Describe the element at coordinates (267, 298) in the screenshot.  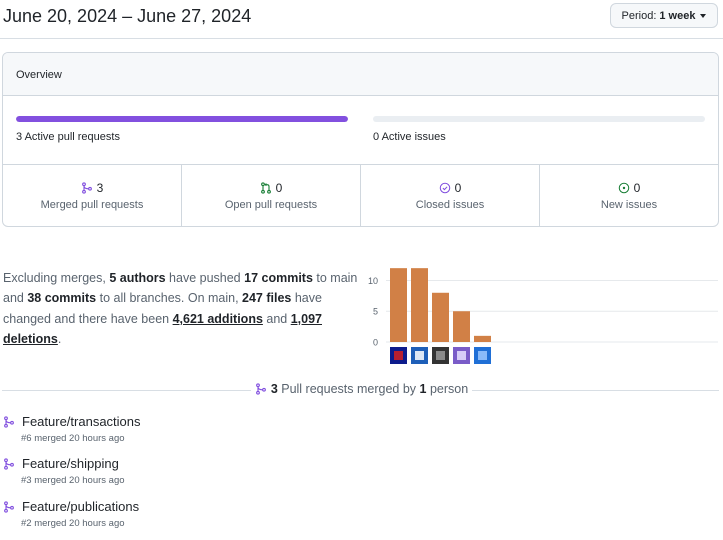
I see `files-count: 247 files` at that location.